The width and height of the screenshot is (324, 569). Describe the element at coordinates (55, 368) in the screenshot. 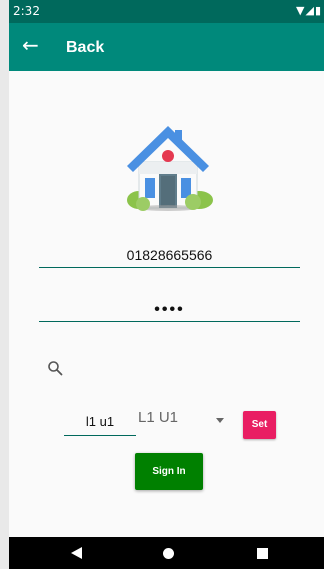

I see `search-icon` at that location.